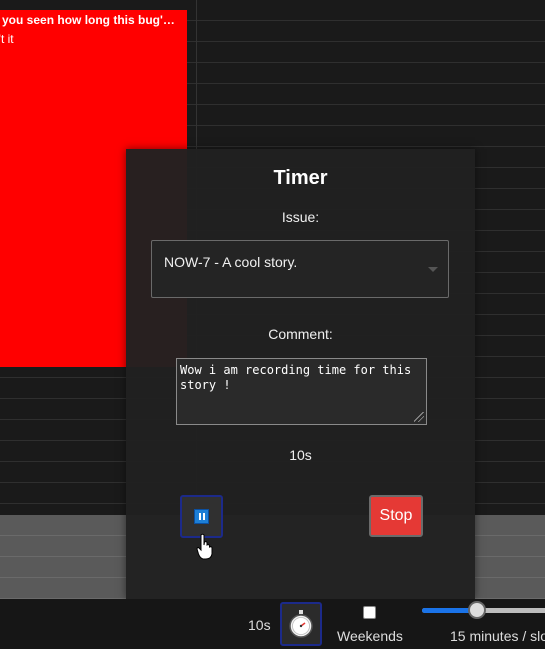 The width and height of the screenshot is (545, 649). What do you see at coordinates (477, 610) in the screenshot?
I see `slider-thumb` at bounding box center [477, 610].